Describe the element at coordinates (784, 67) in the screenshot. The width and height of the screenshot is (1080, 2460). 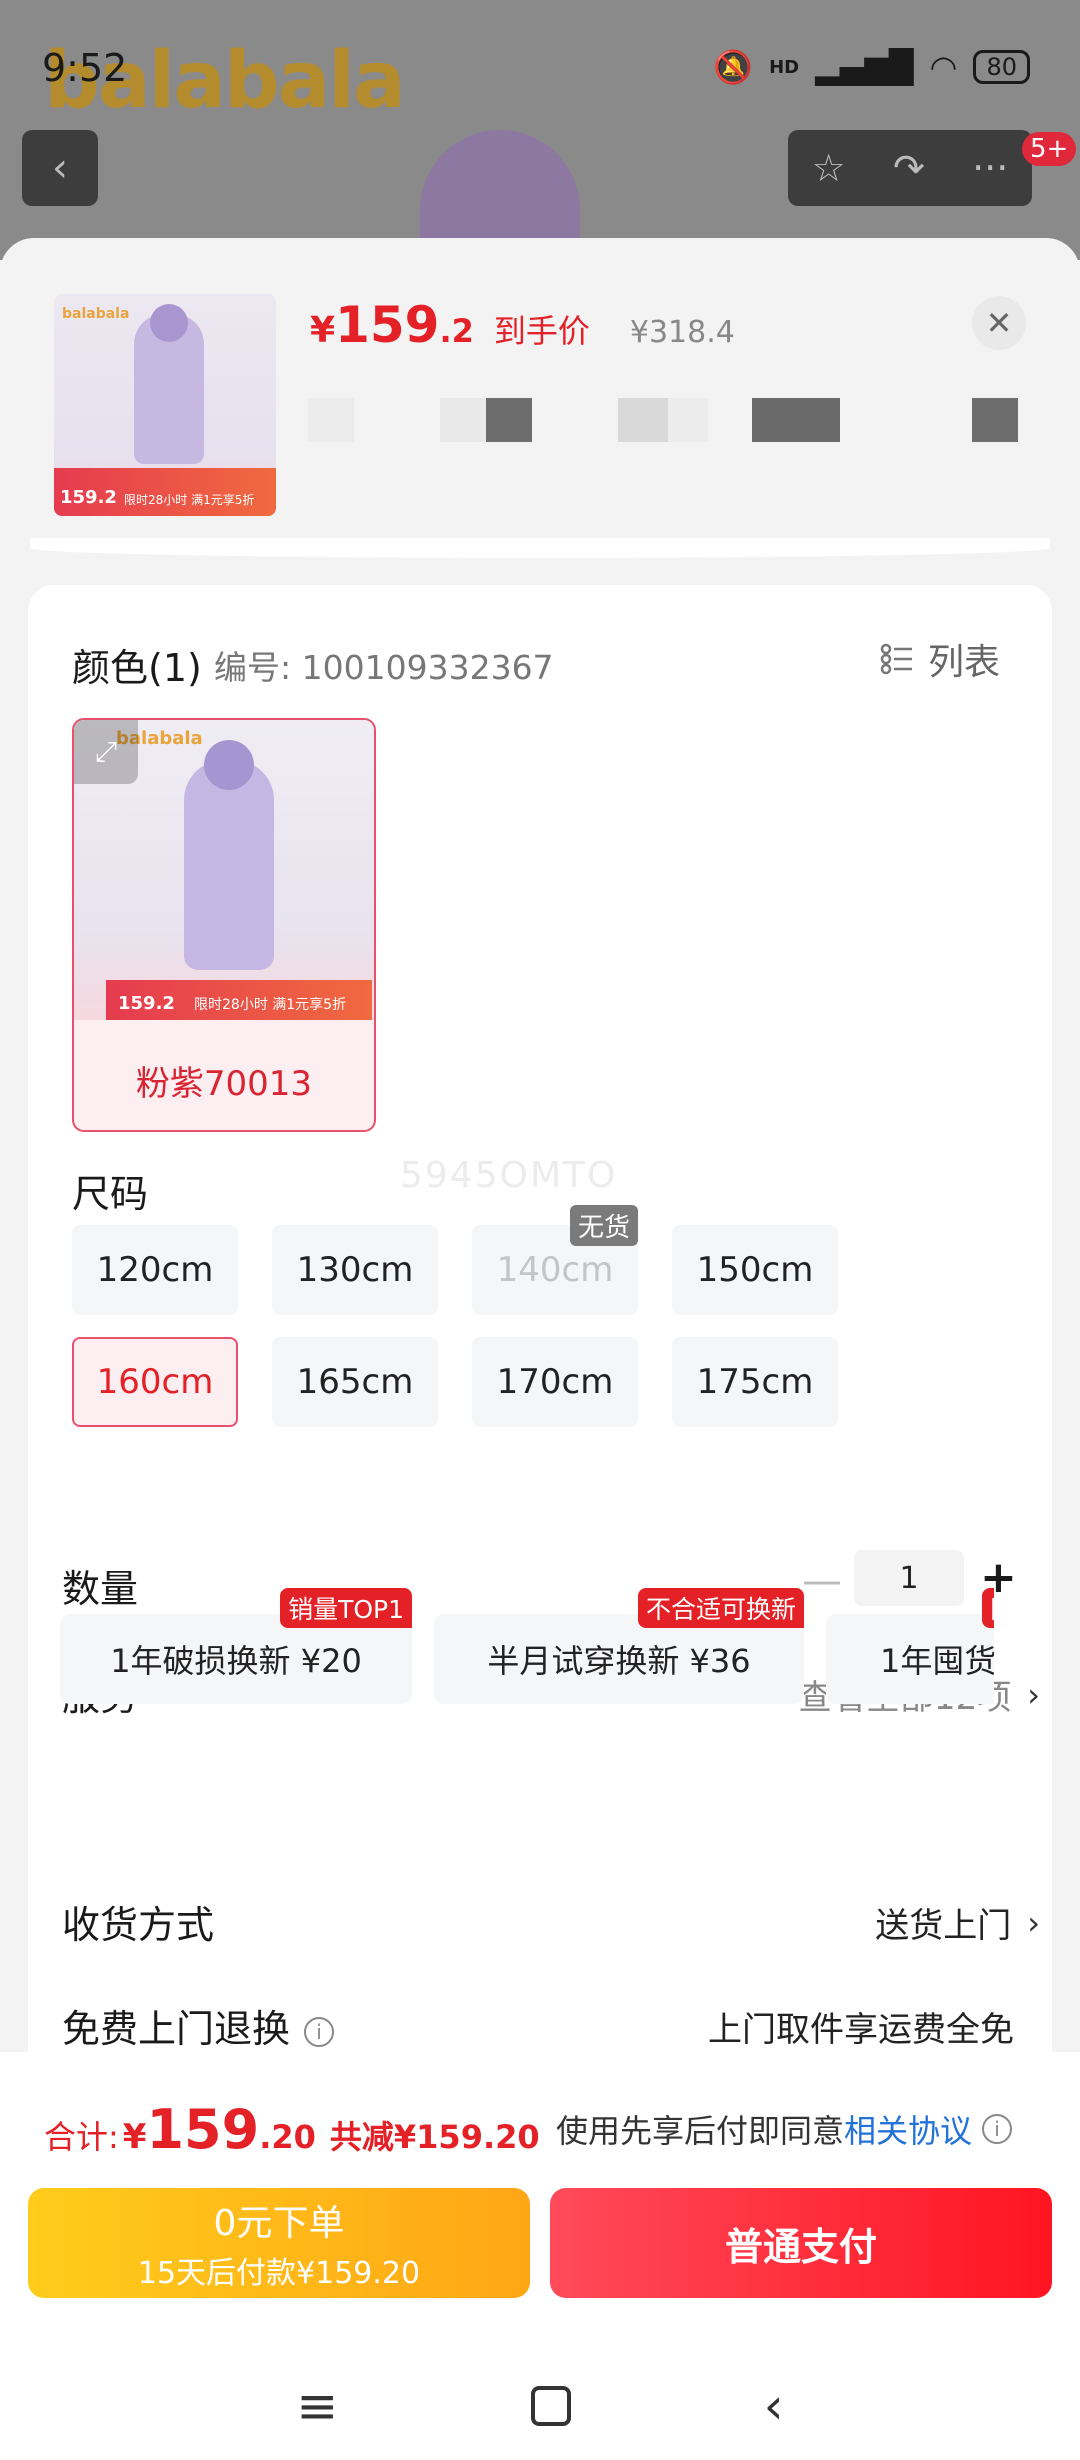
I see `network-label: HD` at that location.